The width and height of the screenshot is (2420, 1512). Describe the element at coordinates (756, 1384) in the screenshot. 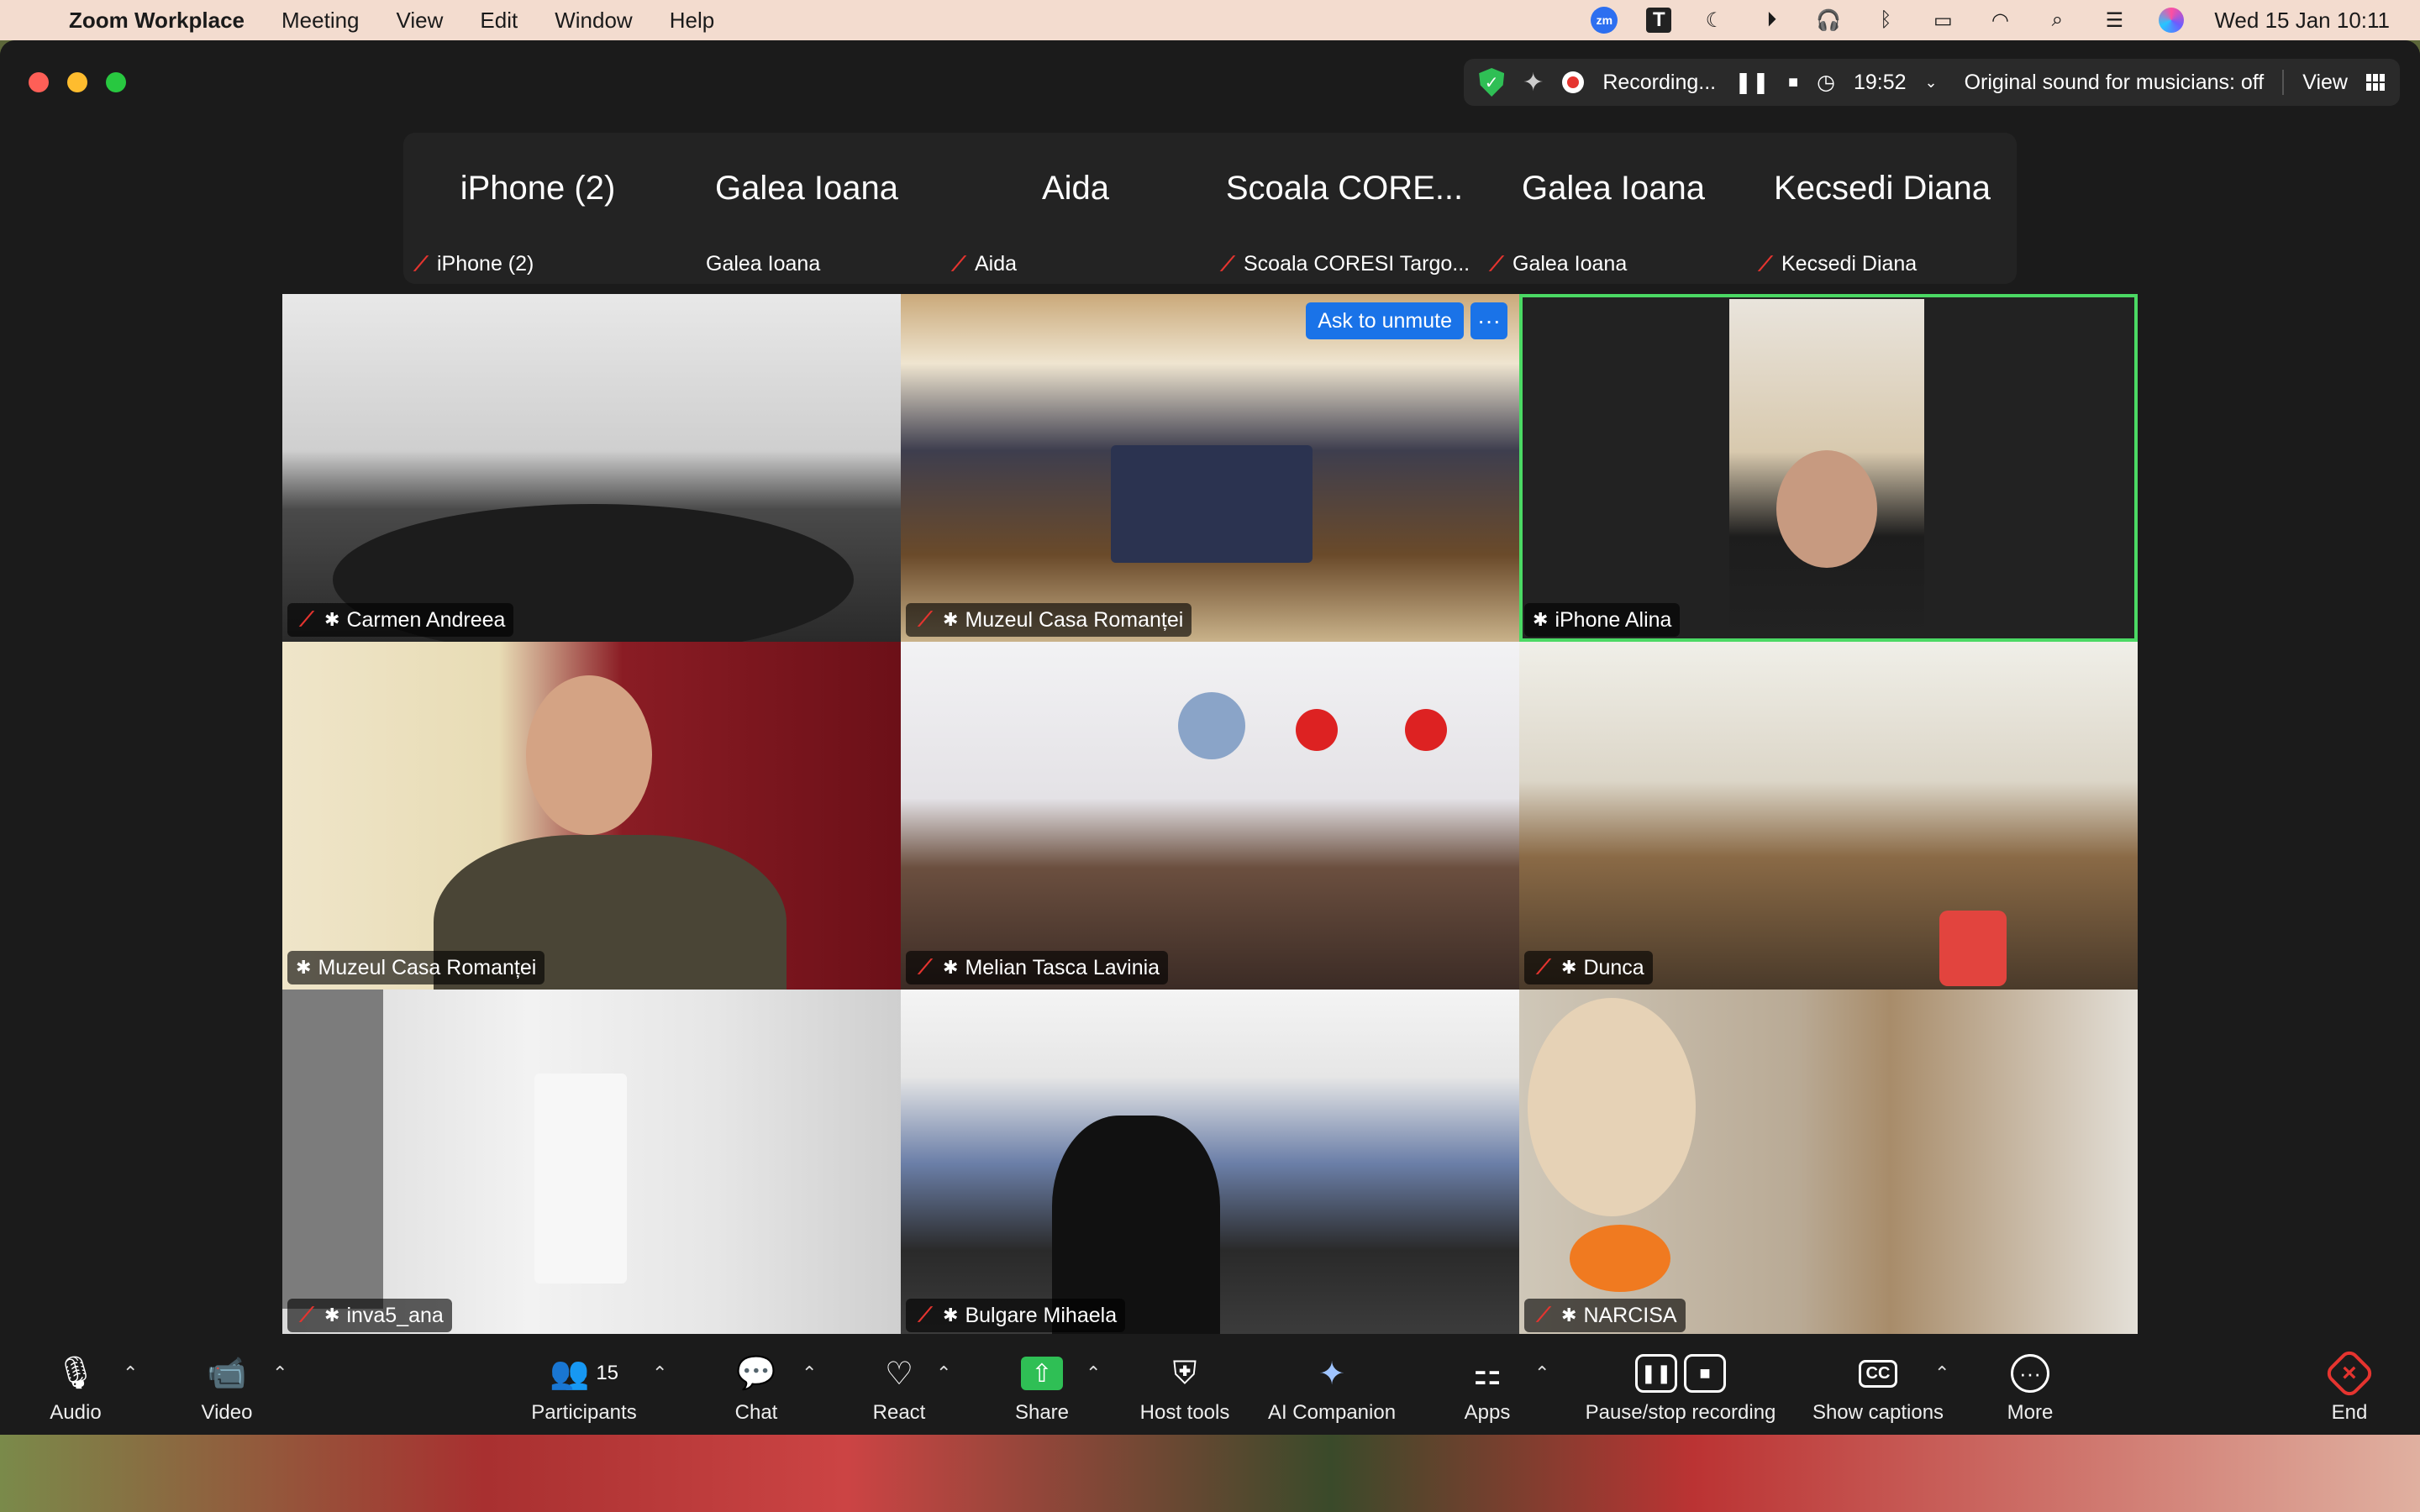

I see `chat-button: 💬 Chat` at that location.